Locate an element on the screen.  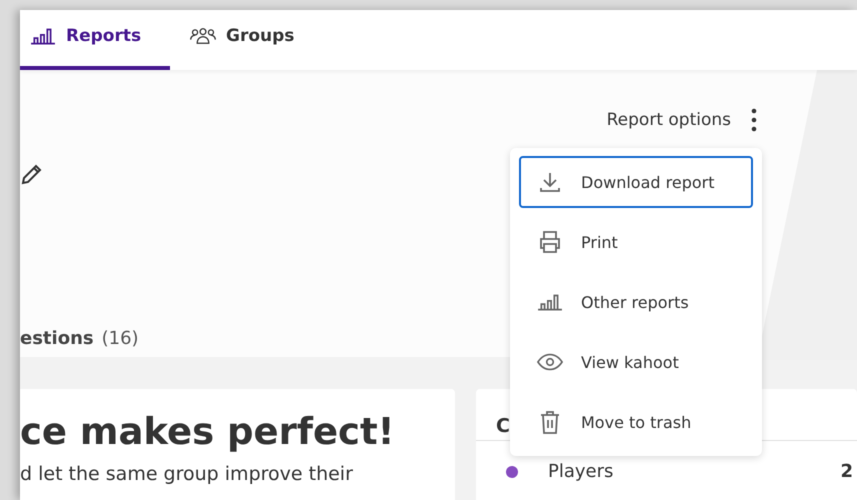
bar-chart-icon is located at coordinates (43, 36).